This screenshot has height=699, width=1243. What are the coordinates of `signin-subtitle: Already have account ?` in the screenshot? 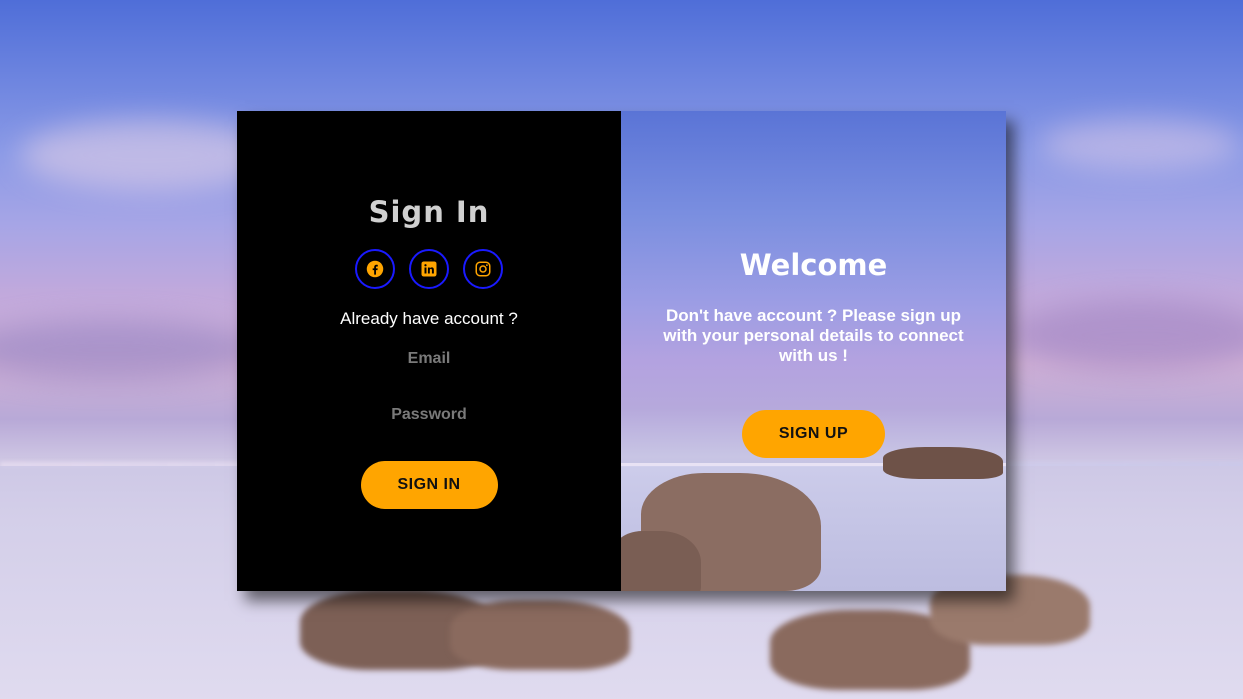 It's located at (429, 318).